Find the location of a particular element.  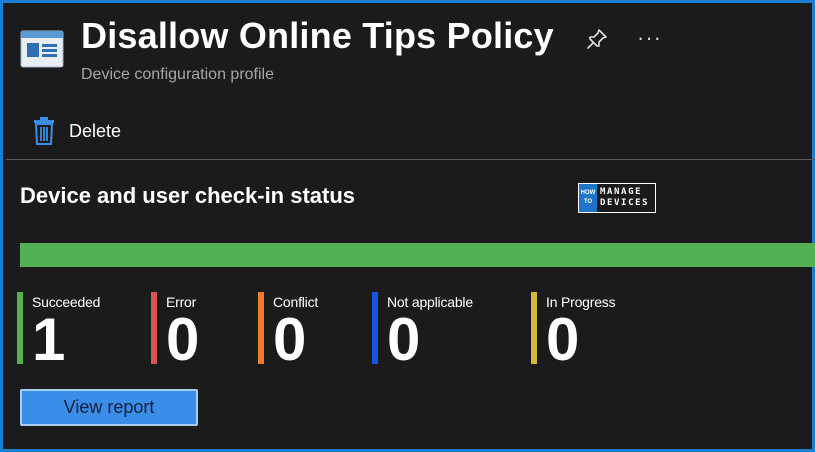

howtomanagedevices-logo: HOW TO MANAGE DEVICES is located at coordinates (617, 198).